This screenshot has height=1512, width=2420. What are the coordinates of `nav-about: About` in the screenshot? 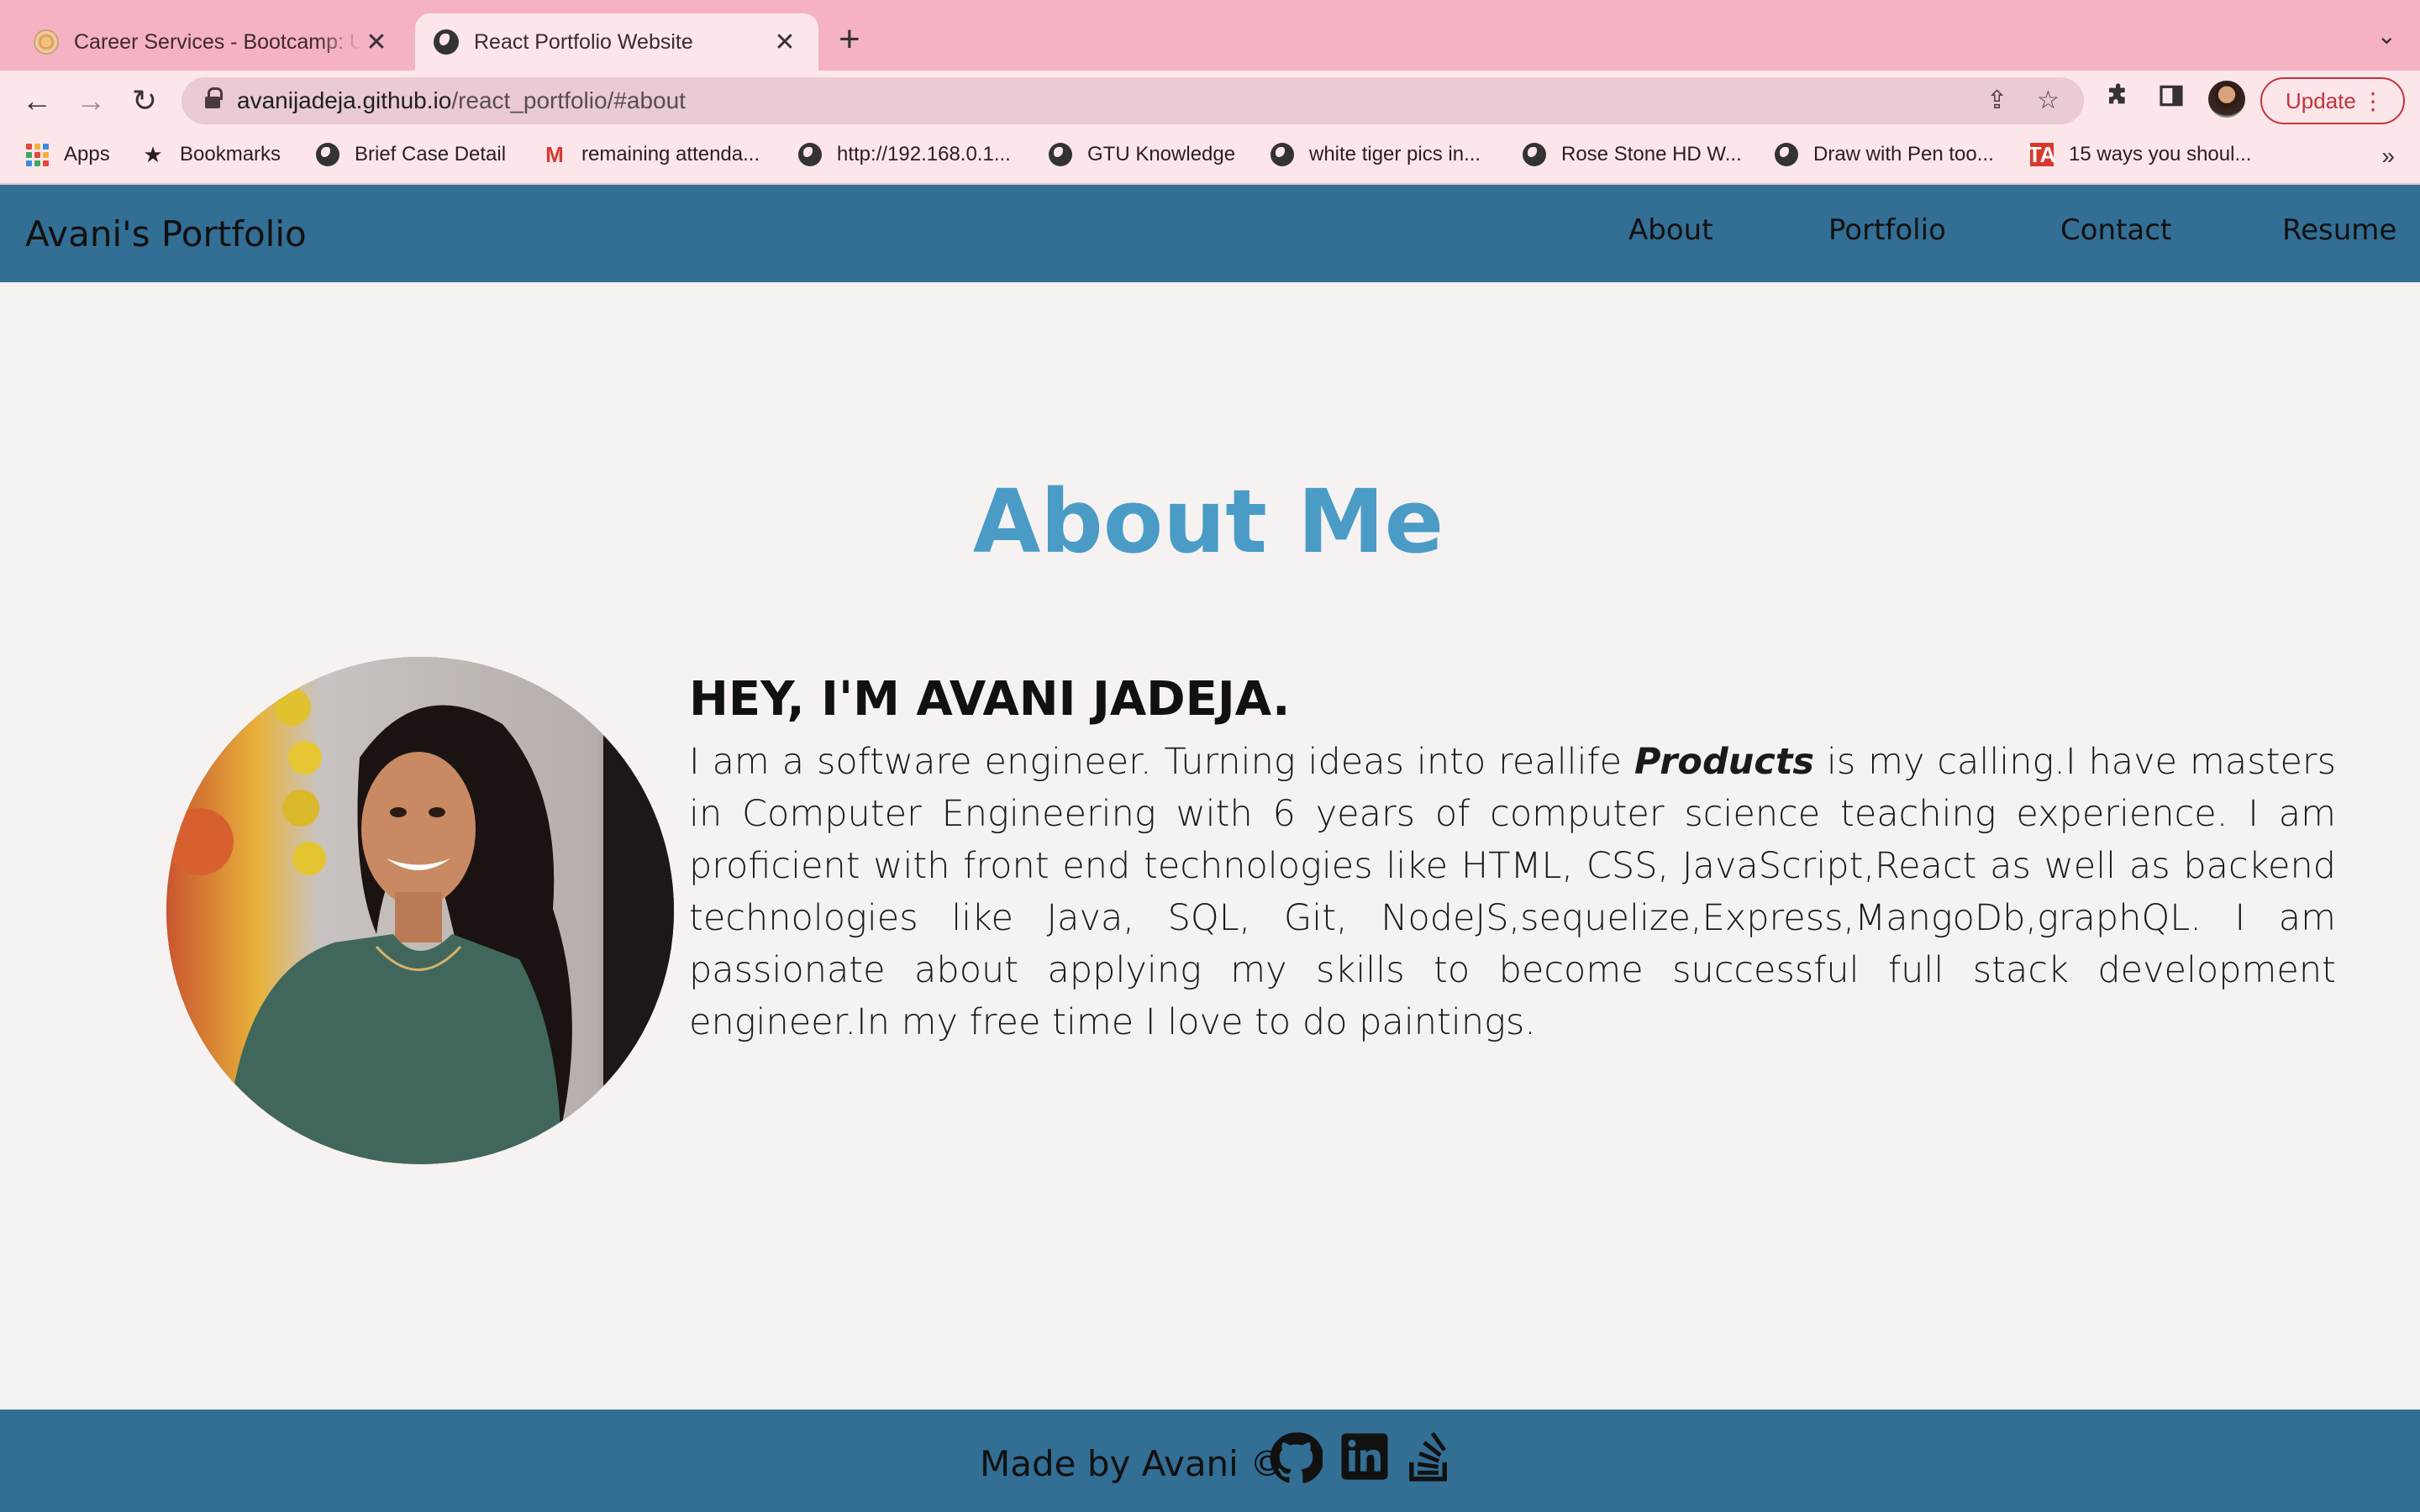 It's located at (1670, 230).